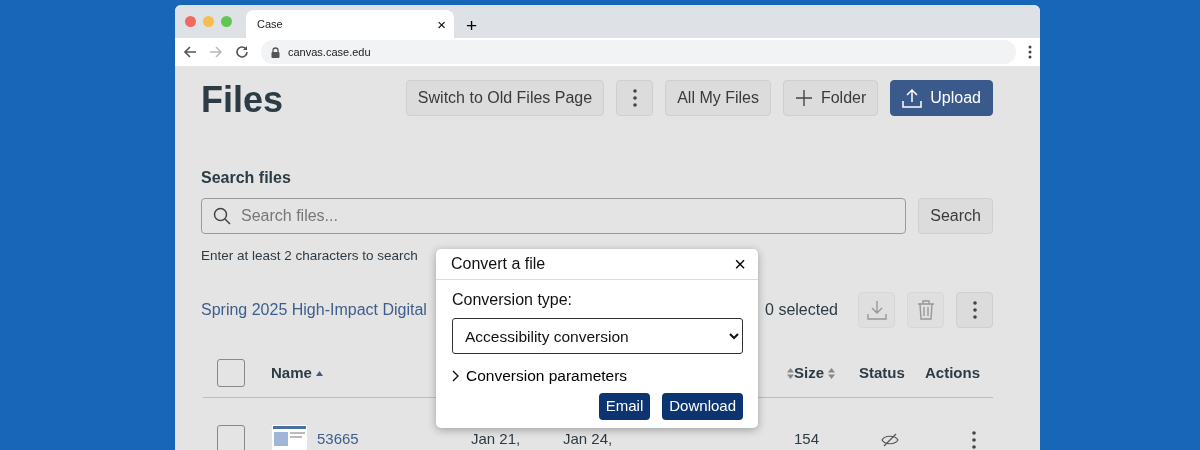  What do you see at coordinates (472, 25) in the screenshot?
I see `new-tab-button: +` at bounding box center [472, 25].